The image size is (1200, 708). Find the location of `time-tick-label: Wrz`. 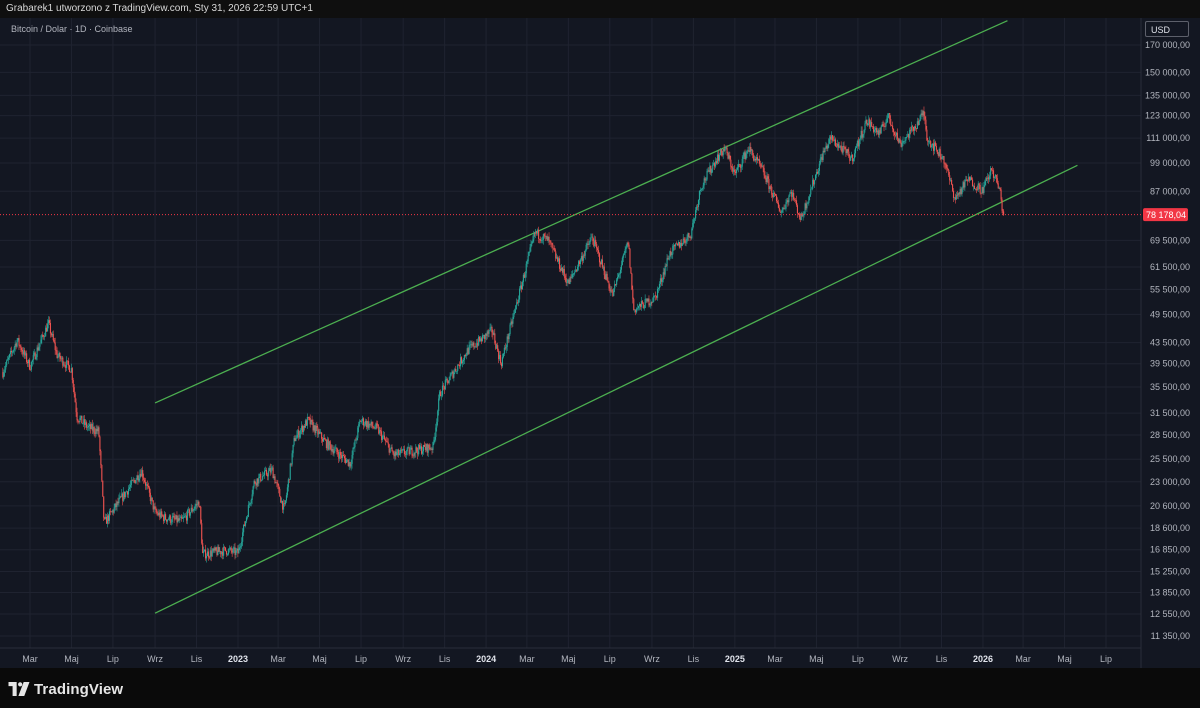

time-tick-label: Wrz is located at coordinates (155, 659).